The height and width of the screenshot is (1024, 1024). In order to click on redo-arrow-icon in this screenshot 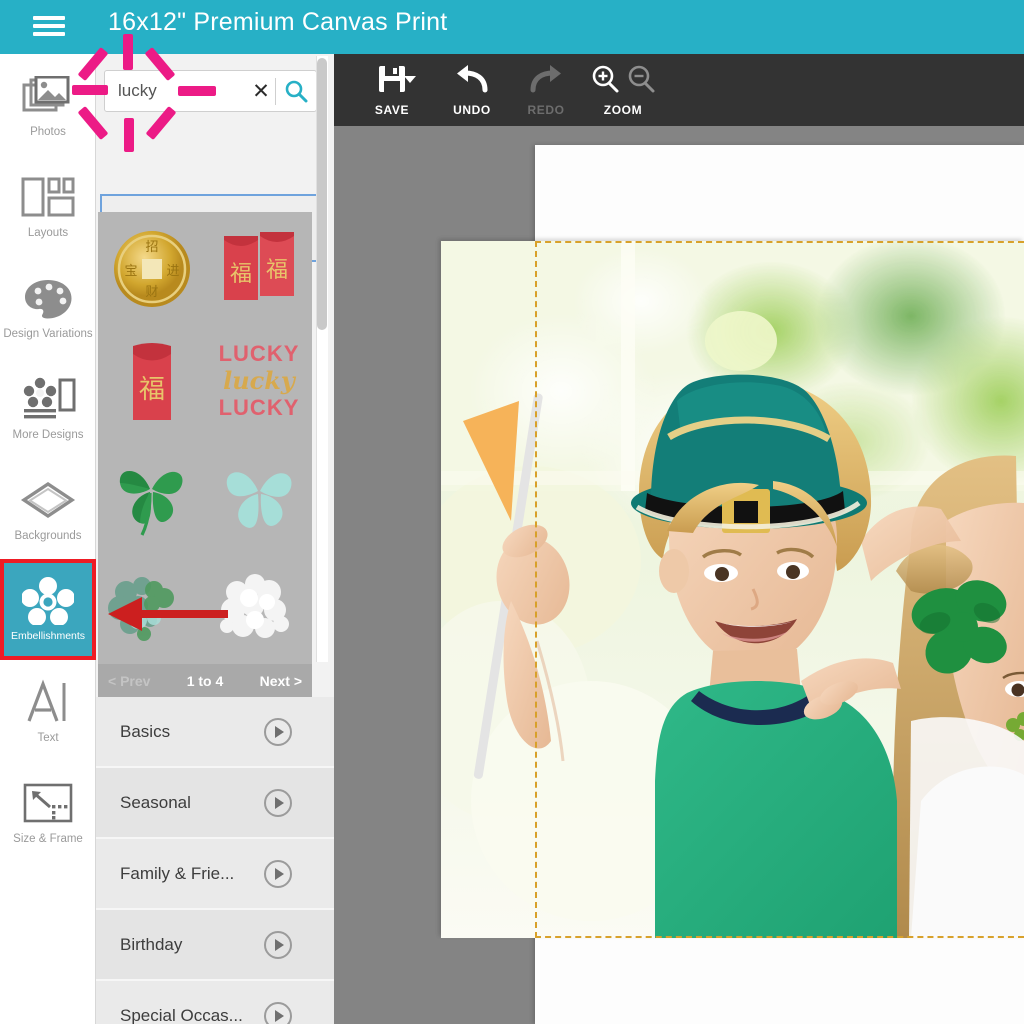, I will do `click(546, 81)`.